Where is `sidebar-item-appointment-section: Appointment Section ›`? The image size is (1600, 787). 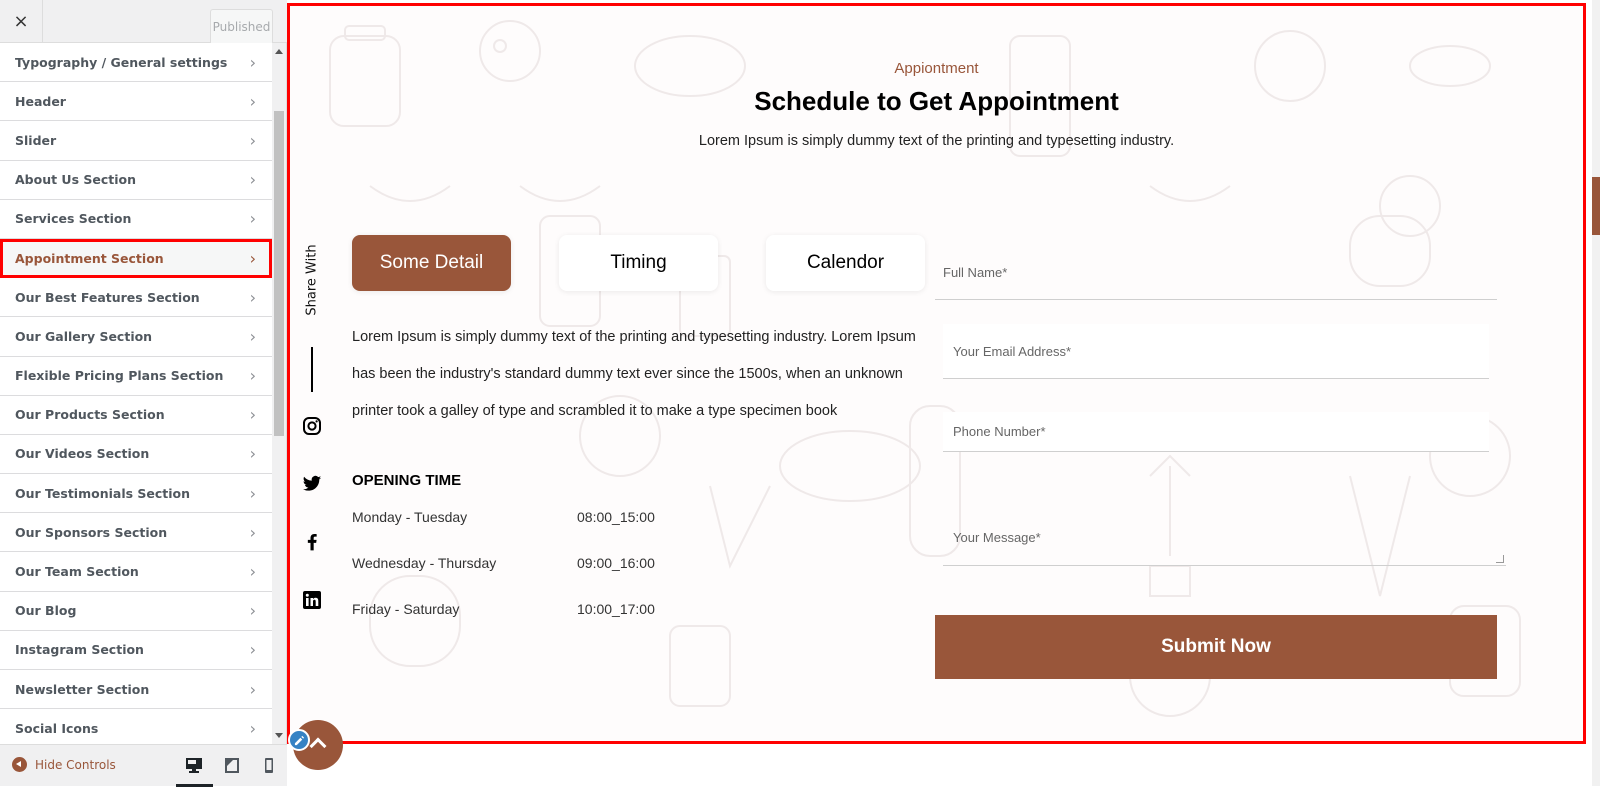 sidebar-item-appointment-section: Appointment Section › is located at coordinates (136, 258).